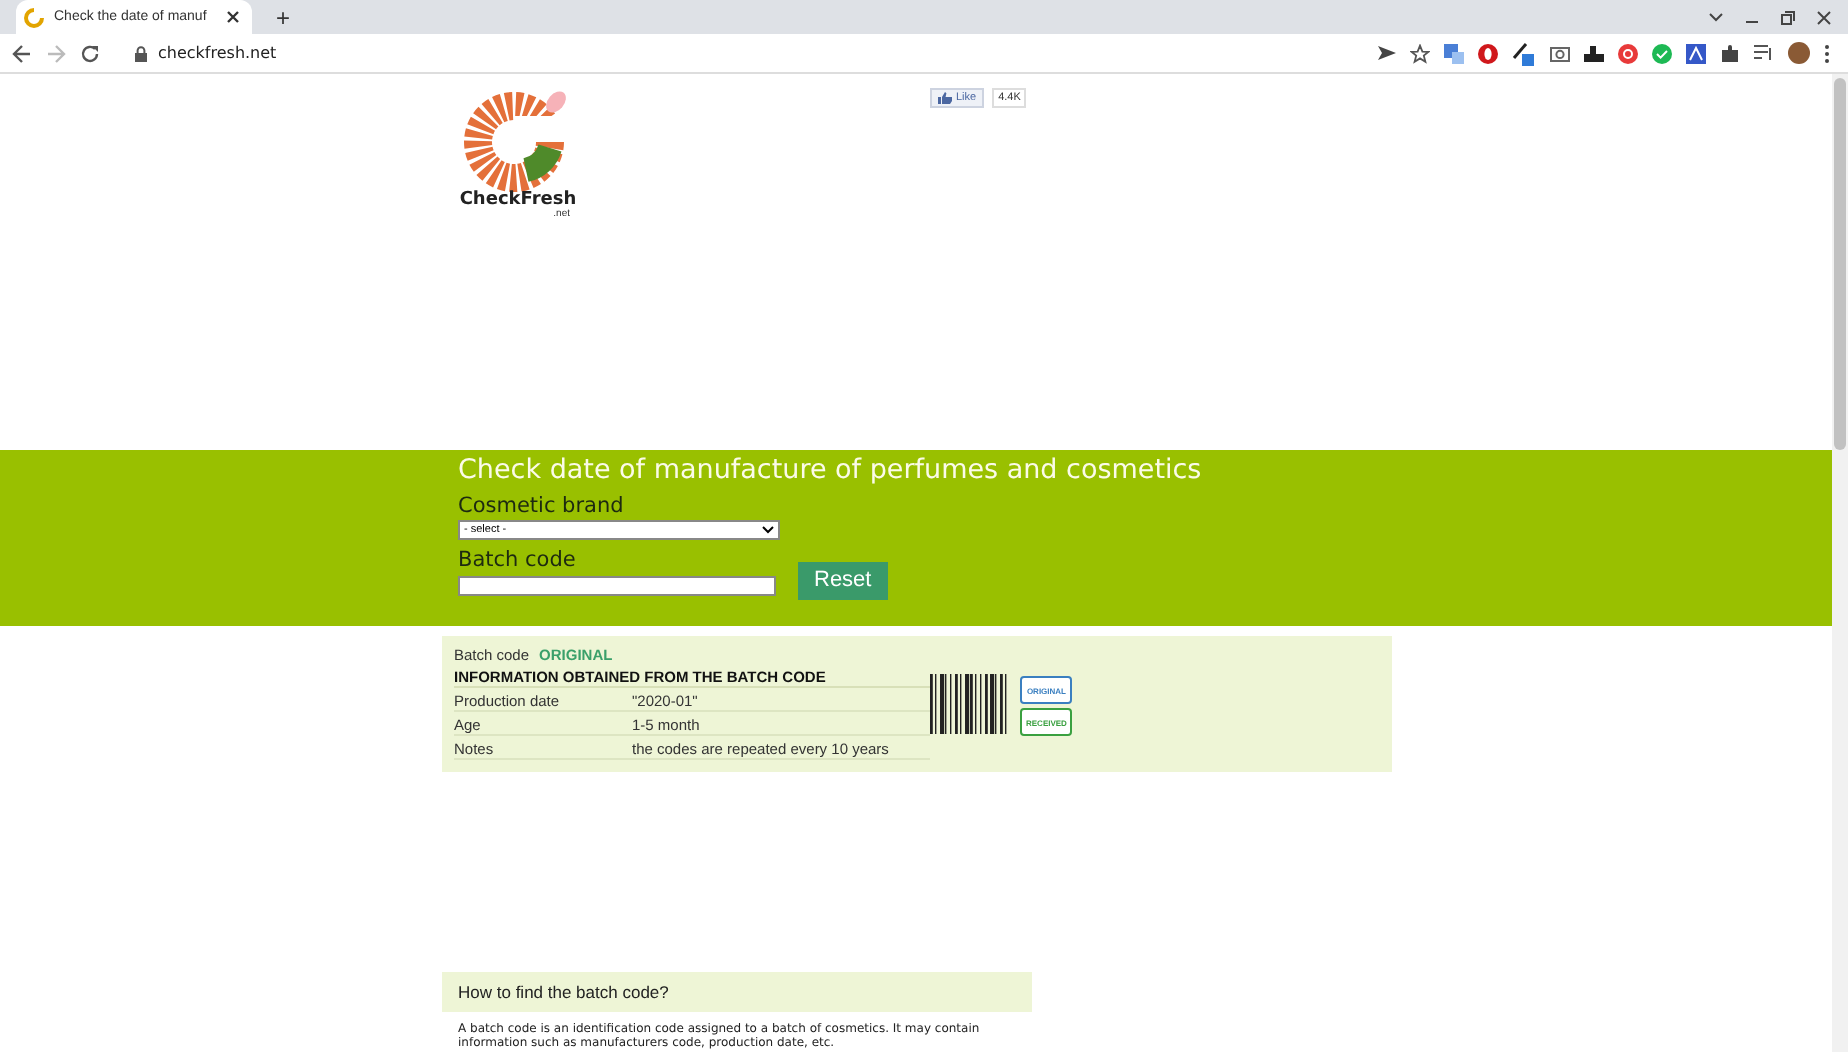  I want to click on lock-icon, so click(141, 53).